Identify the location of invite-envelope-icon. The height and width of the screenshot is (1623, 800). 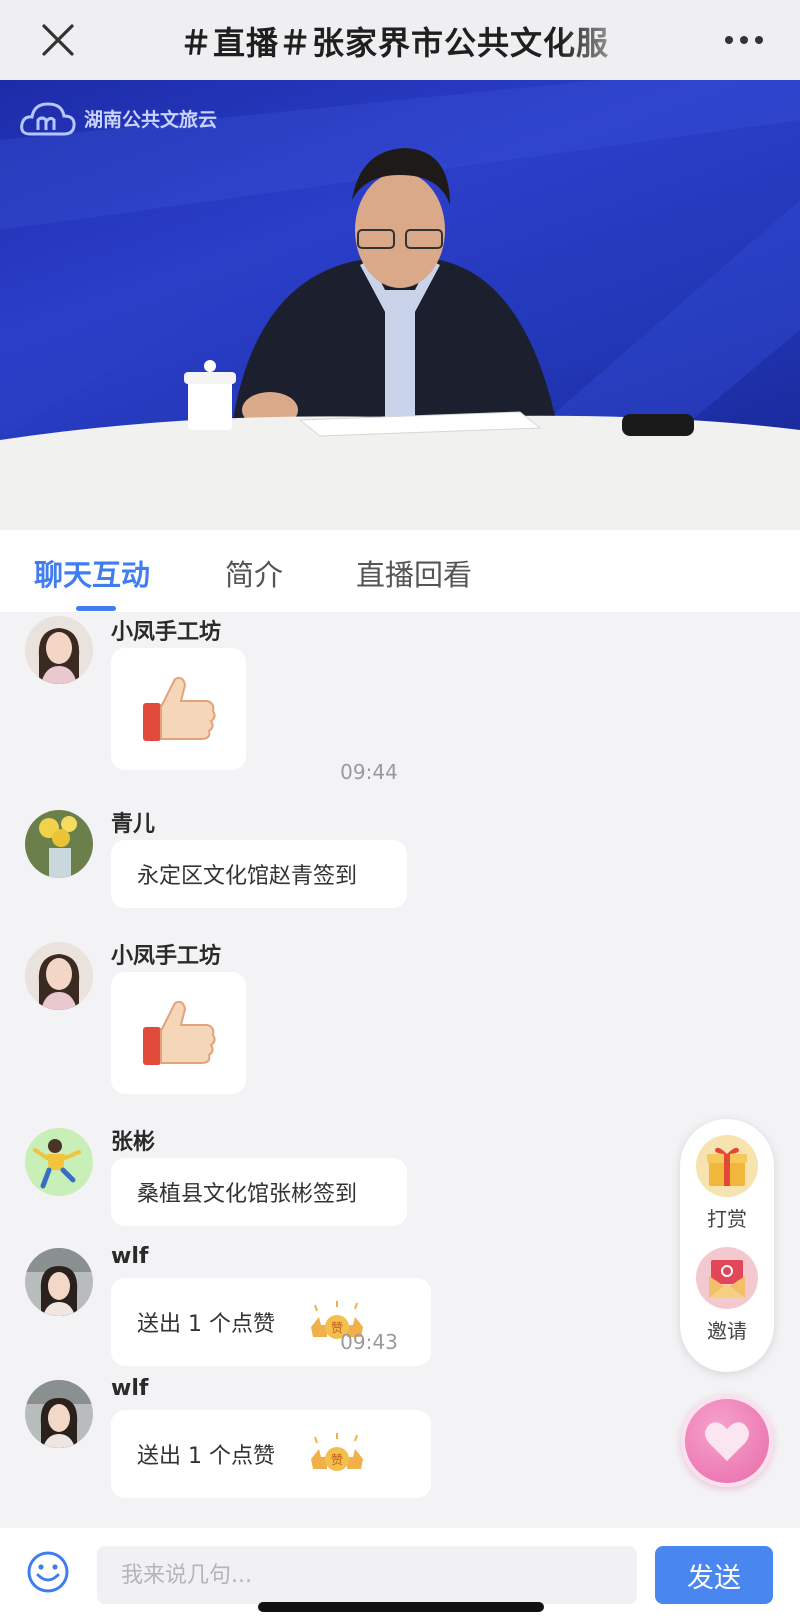
(727, 1278).